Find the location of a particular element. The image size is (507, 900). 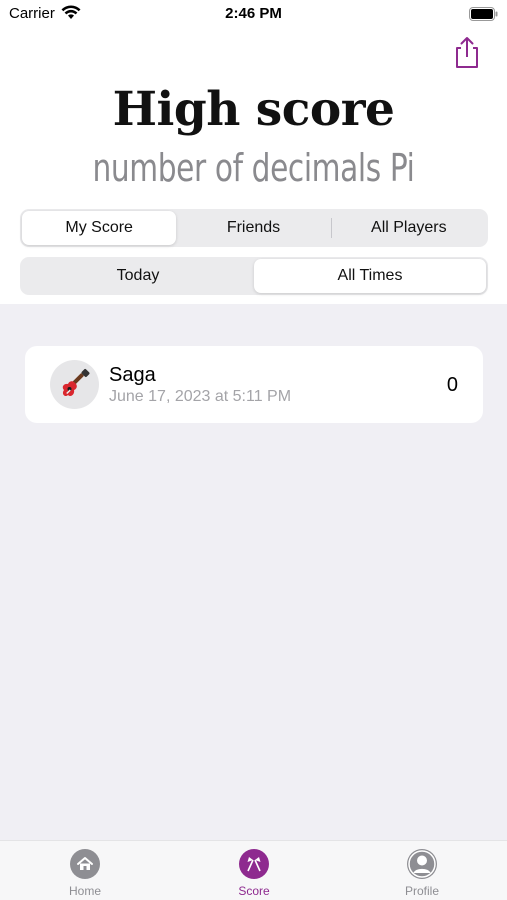

tab-score: Score is located at coordinates (254, 874).